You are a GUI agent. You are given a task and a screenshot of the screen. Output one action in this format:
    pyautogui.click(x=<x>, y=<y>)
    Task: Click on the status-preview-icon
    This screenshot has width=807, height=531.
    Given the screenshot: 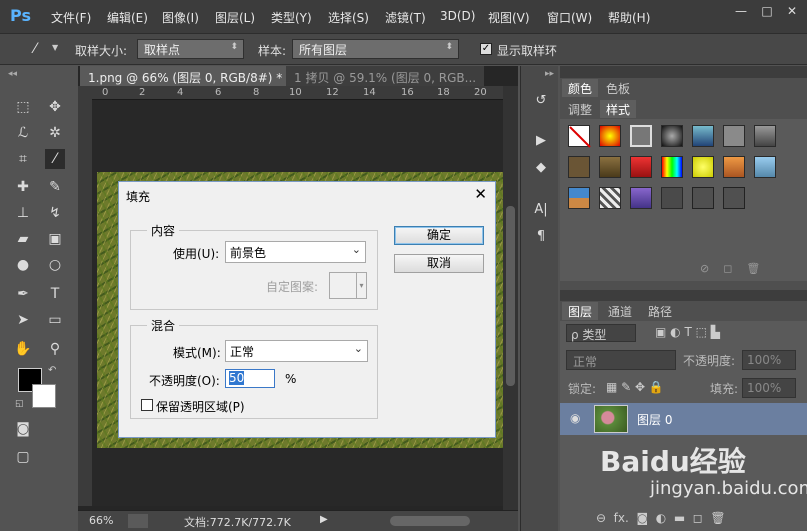 What is the action you would take?
    pyautogui.click(x=138, y=521)
    